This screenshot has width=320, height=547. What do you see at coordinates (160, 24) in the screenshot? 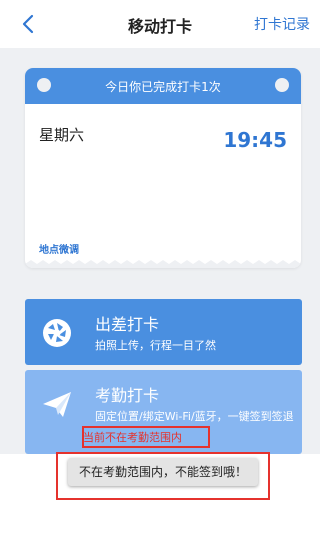
I see `nav-bar: 移动打卡 打卡记录` at bounding box center [160, 24].